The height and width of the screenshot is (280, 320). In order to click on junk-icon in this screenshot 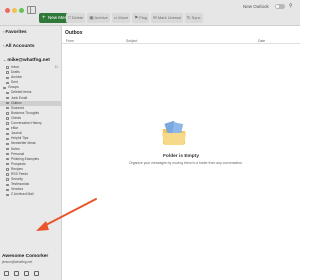, I will do `click(7, 98)`.